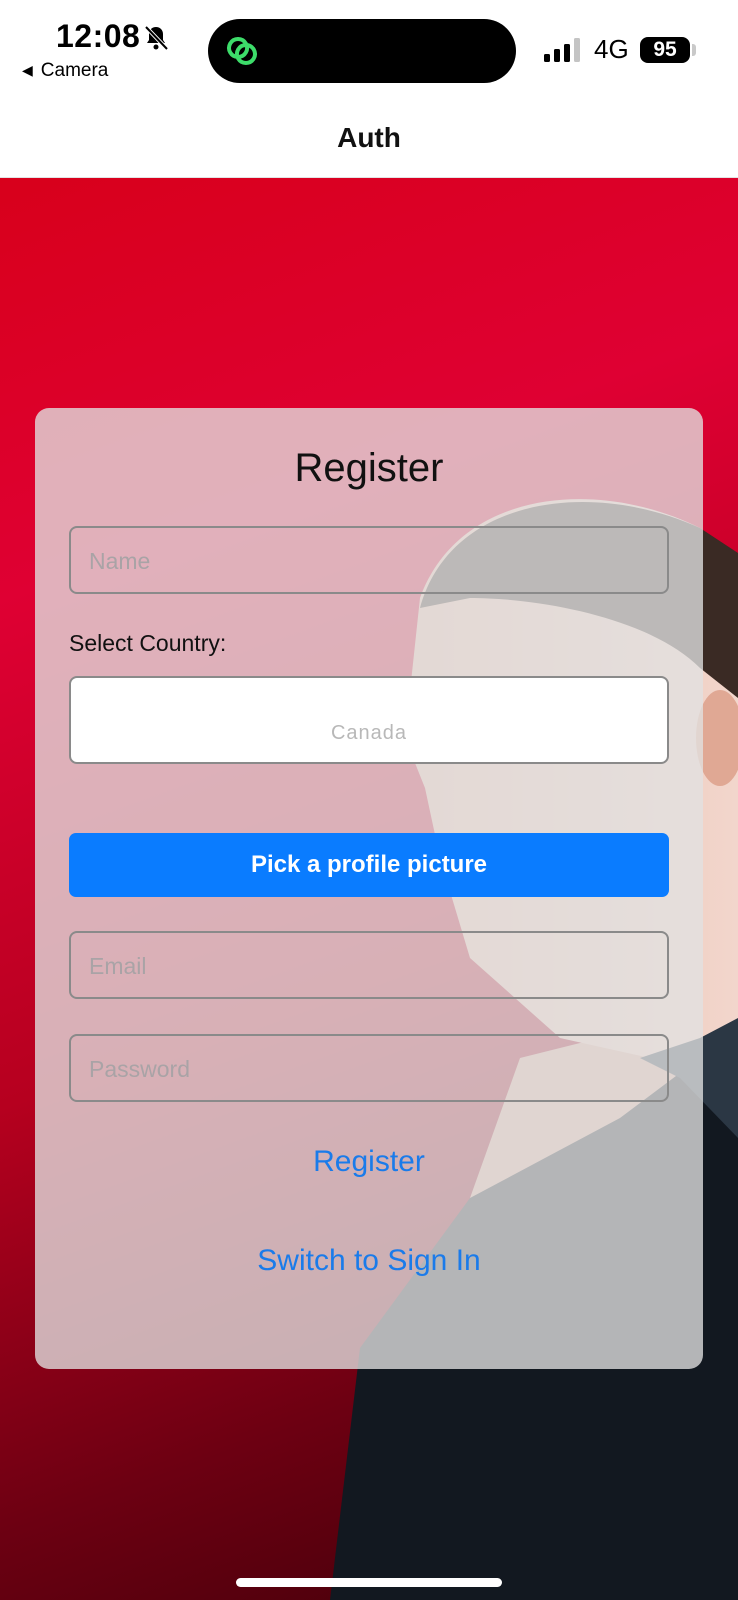 The image size is (738, 1600). What do you see at coordinates (694, 50) in the screenshot?
I see `battery-tip` at bounding box center [694, 50].